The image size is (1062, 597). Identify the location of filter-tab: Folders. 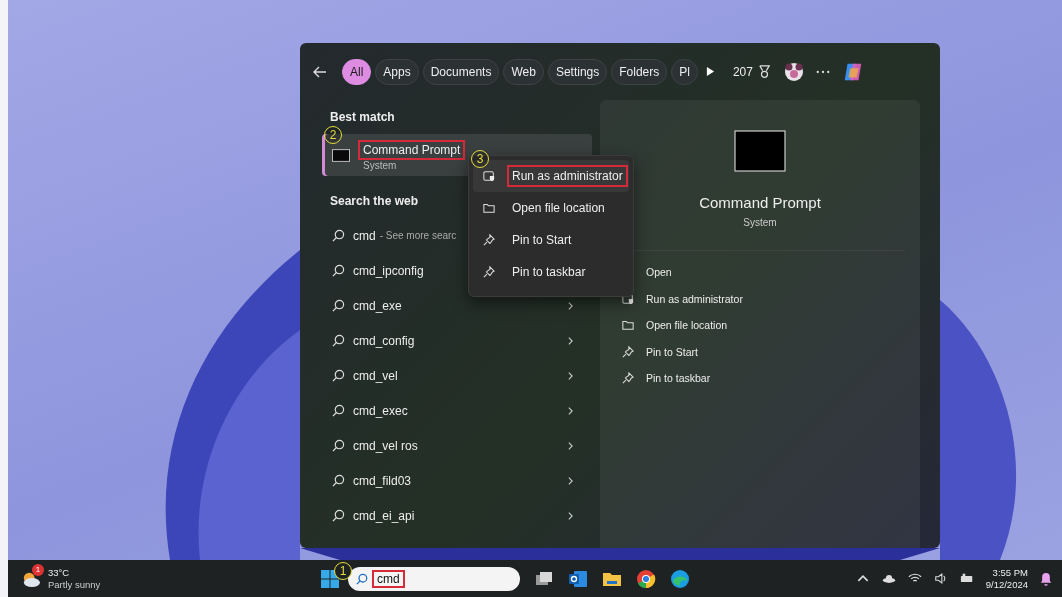
(639, 71).